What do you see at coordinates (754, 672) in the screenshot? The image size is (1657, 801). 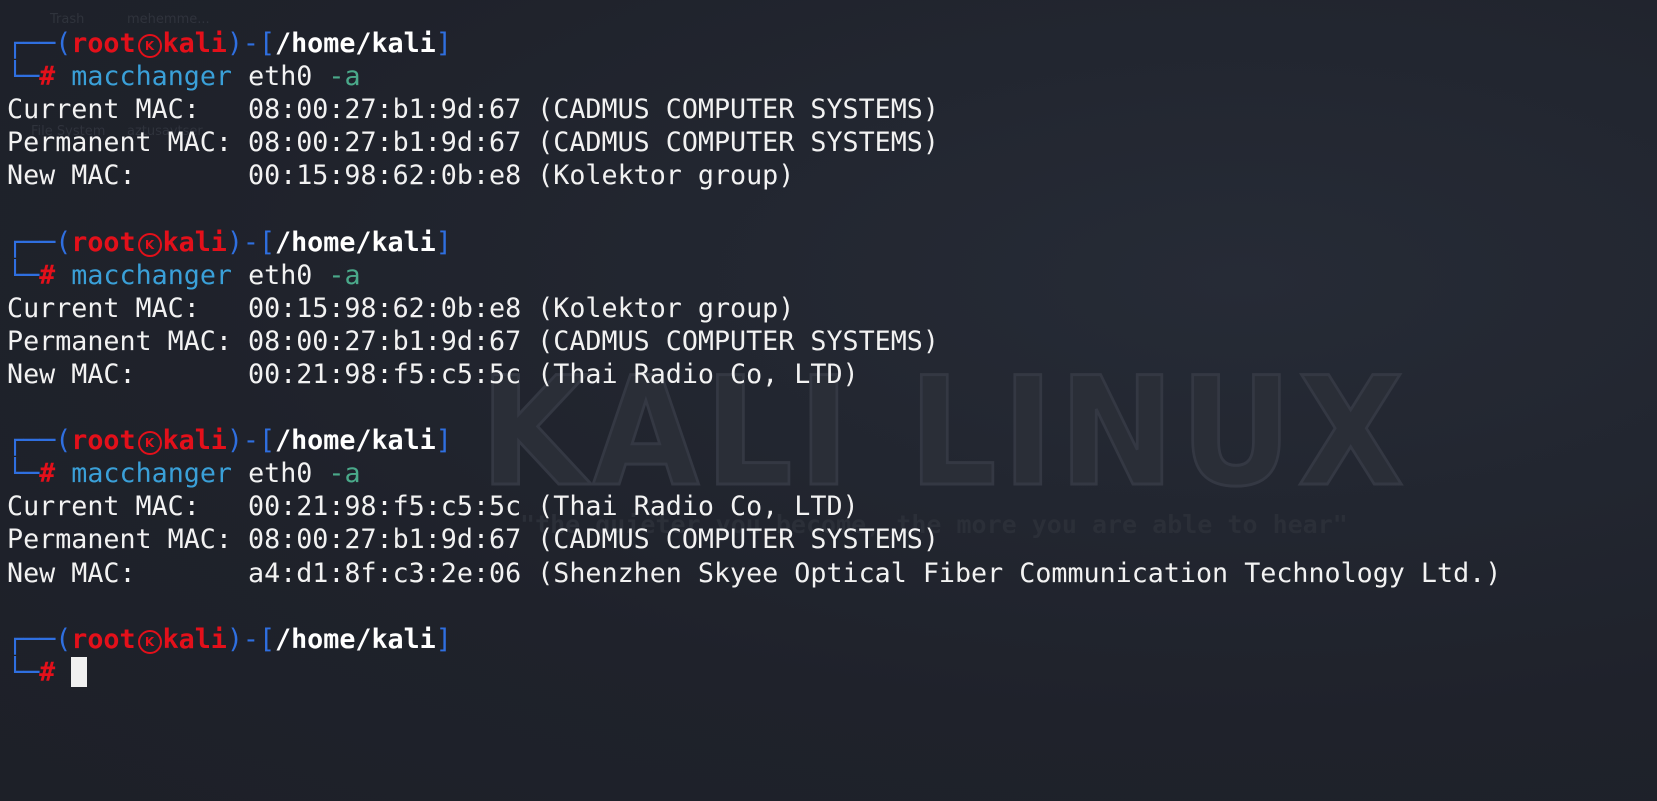 I see `command-line: └─#` at bounding box center [754, 672].